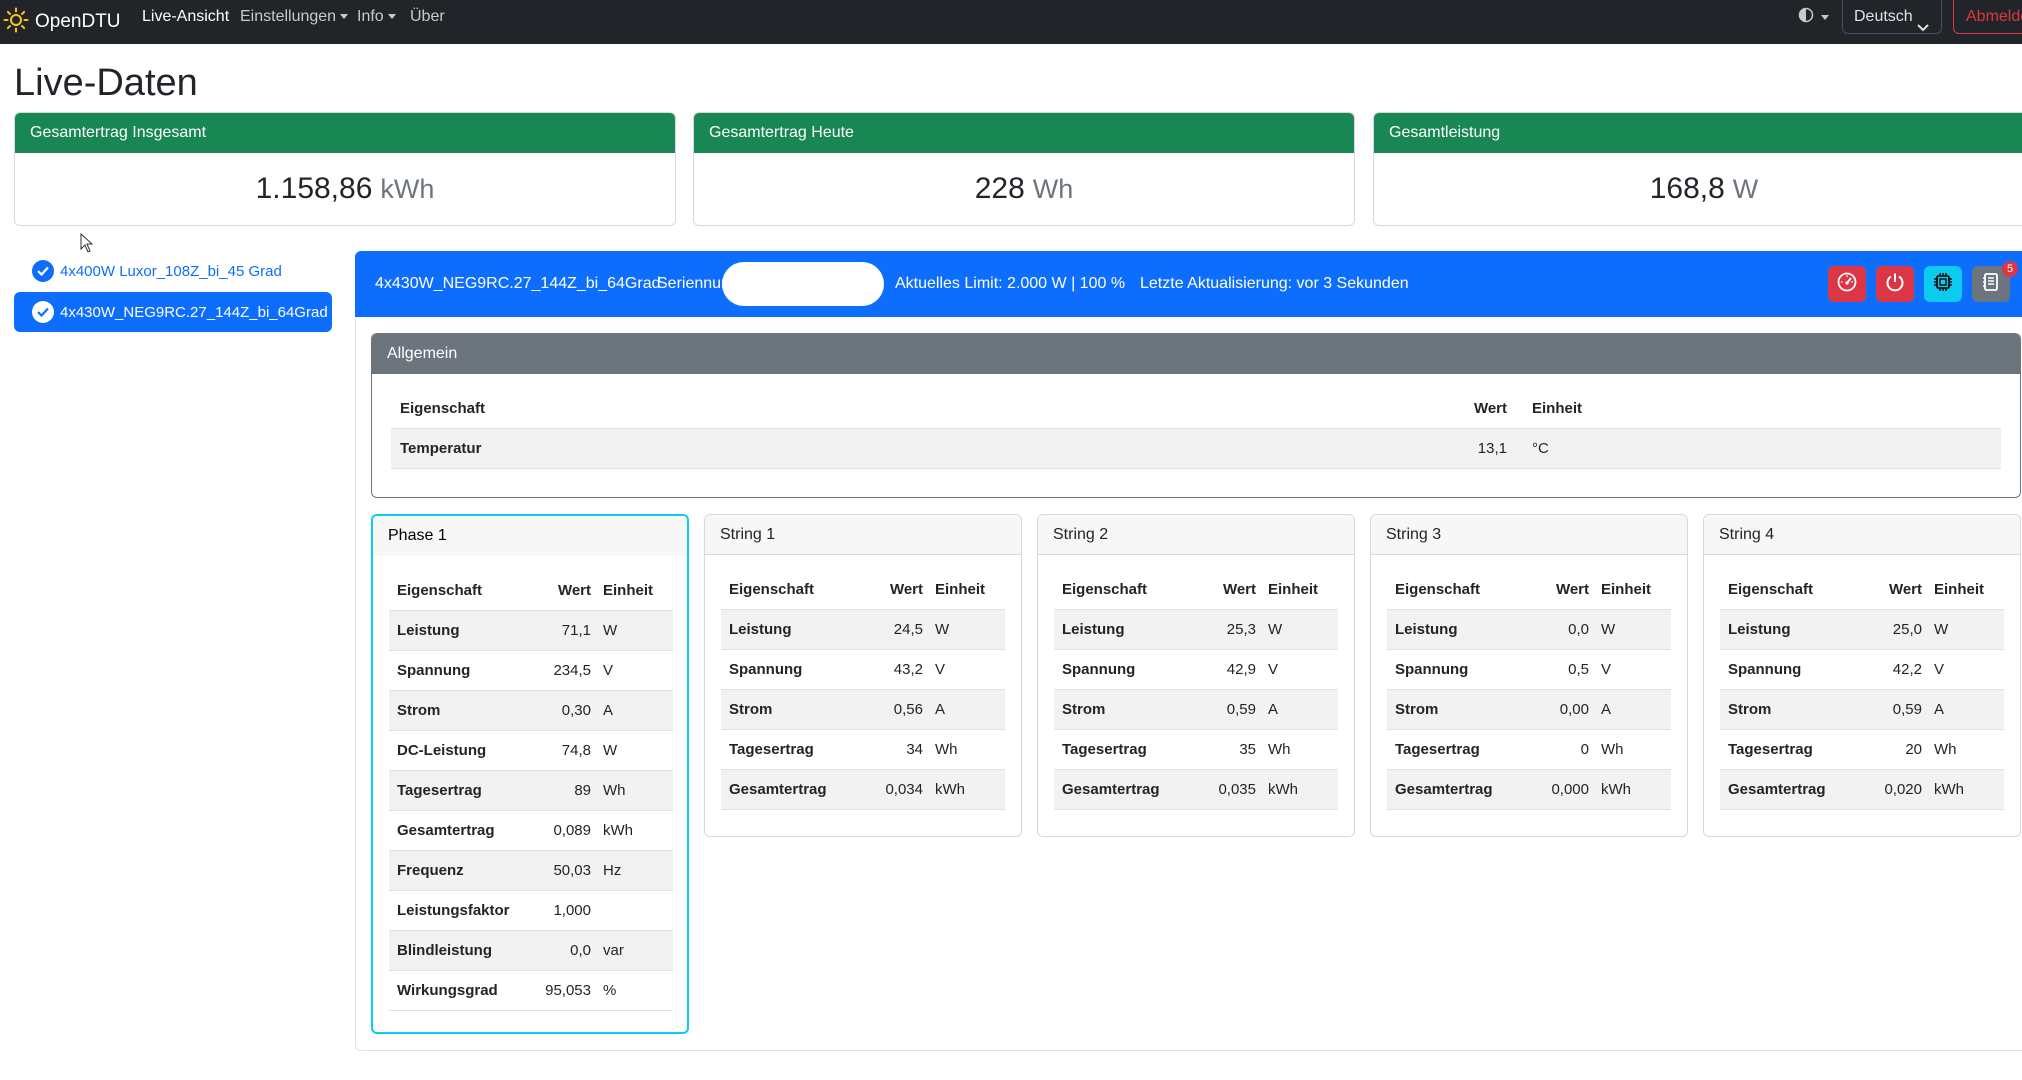 This screenshot has width=2022, height=1080. What do you see at coordinates (572, 910) in the screenshot?
I see `row-value: 1,000` at bounding box center [572, 910].